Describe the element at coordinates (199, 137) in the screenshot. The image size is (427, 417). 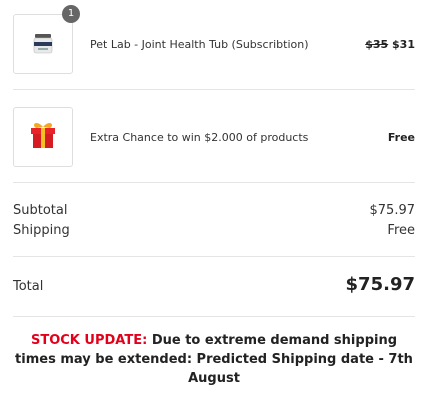
I see `item-name: Extra Chance to win $2.000 of products` at that location.